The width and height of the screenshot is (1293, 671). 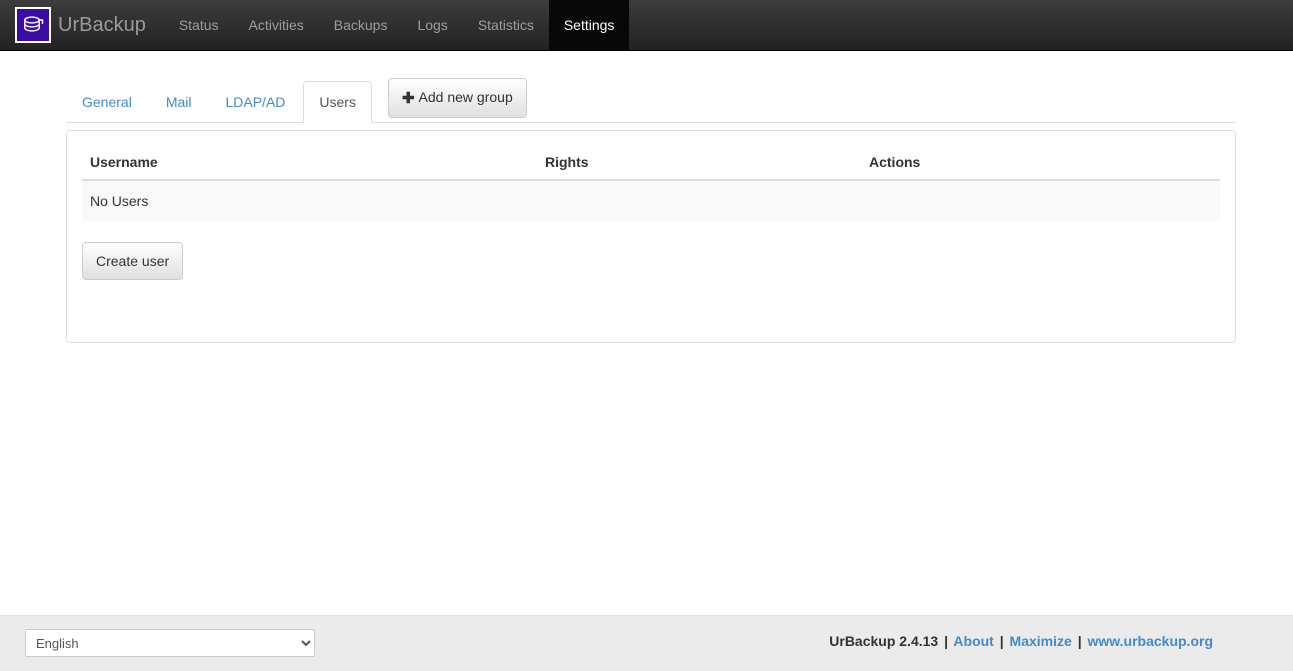 I want to click on create-user-button: Create user, so click(x=133, y=261).